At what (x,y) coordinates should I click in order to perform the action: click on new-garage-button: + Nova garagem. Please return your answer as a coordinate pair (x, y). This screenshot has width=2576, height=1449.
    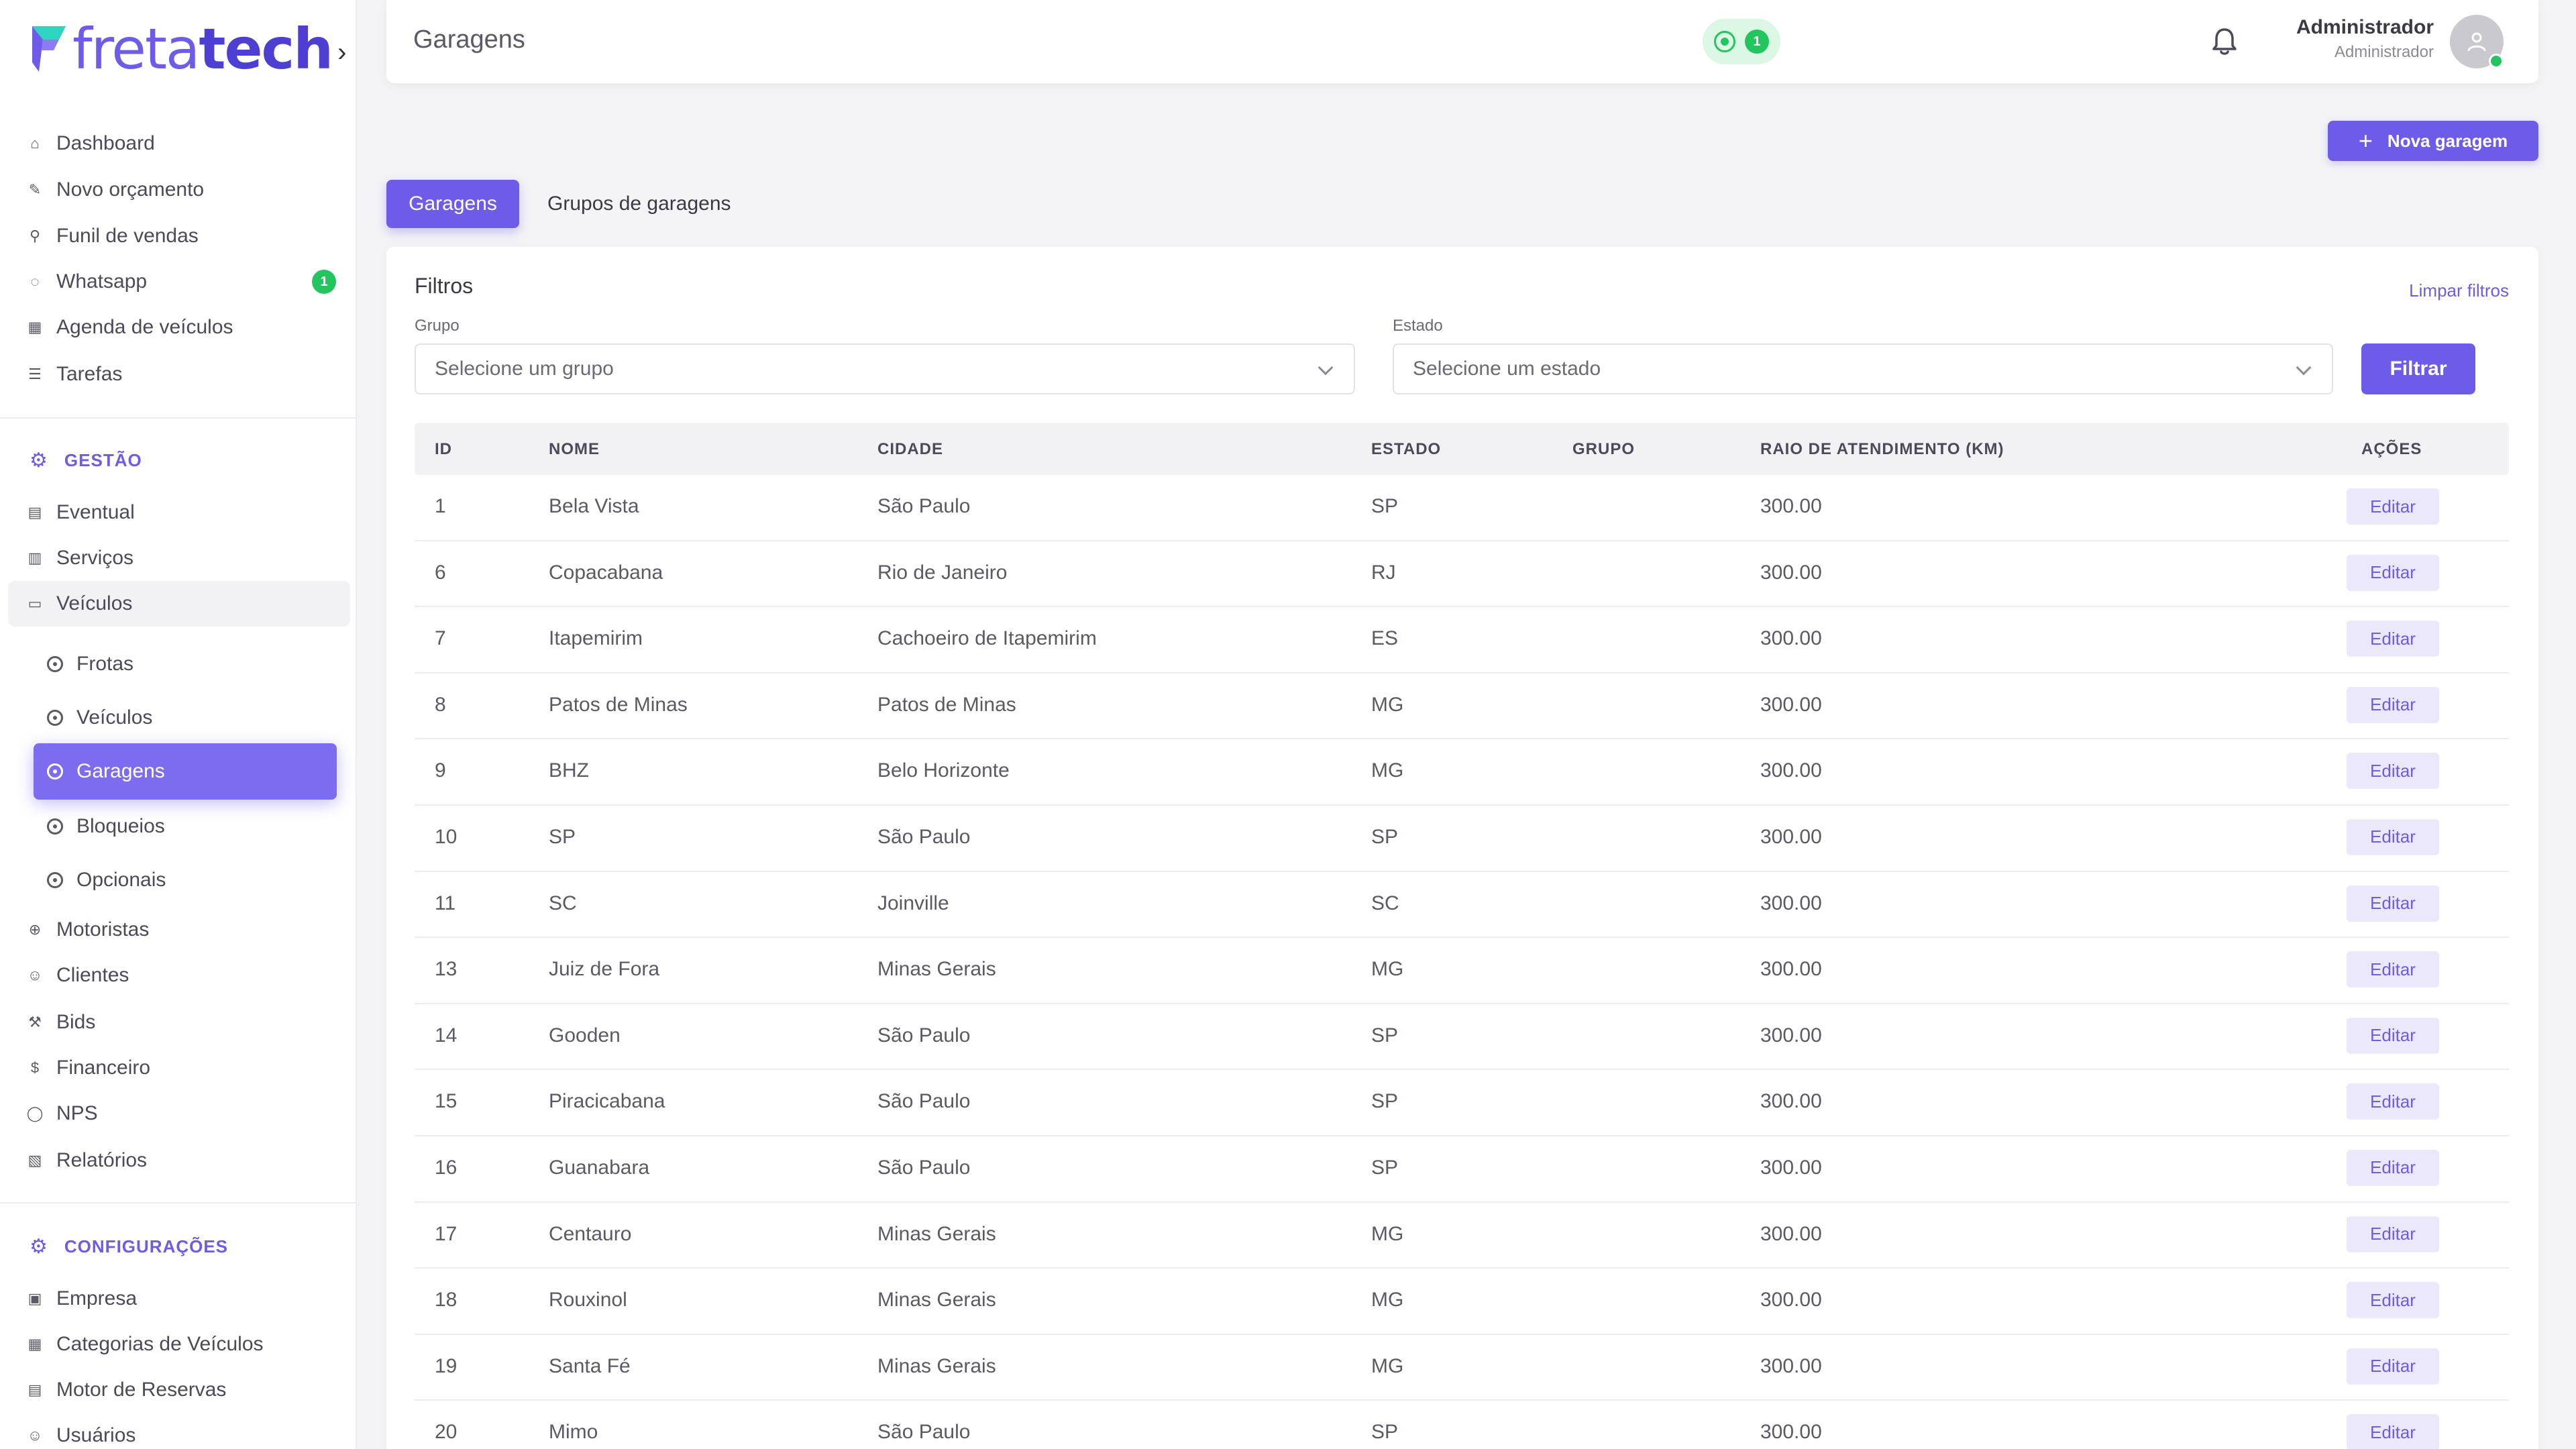
    Looking at the image, I should click on (2433, 141).